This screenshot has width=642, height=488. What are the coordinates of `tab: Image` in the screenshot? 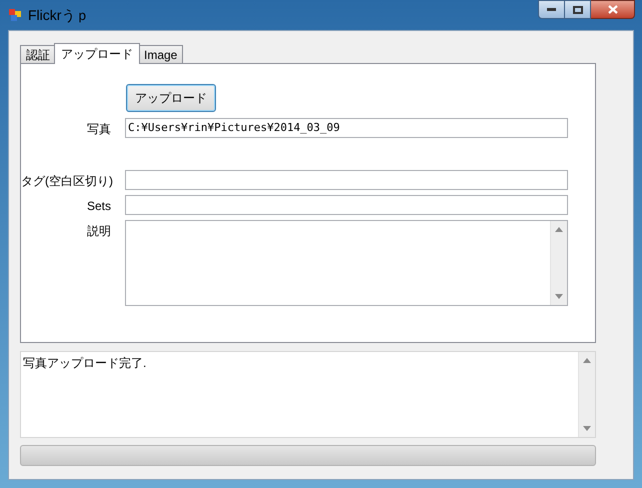 It's located at (161, 54).